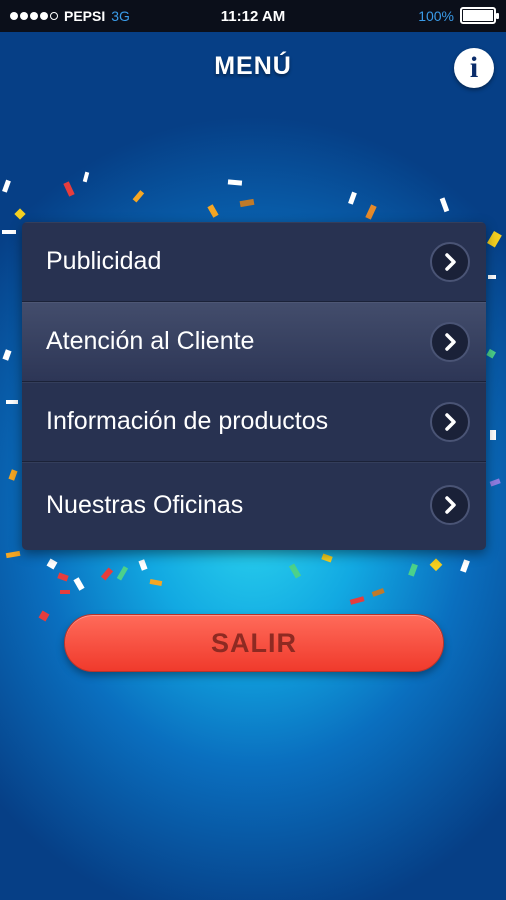 This screenshot has height=900, width=506. Describe the element at coordinates (253, 66) in the screenshot. I see `page-title: MENÚ` at that location.